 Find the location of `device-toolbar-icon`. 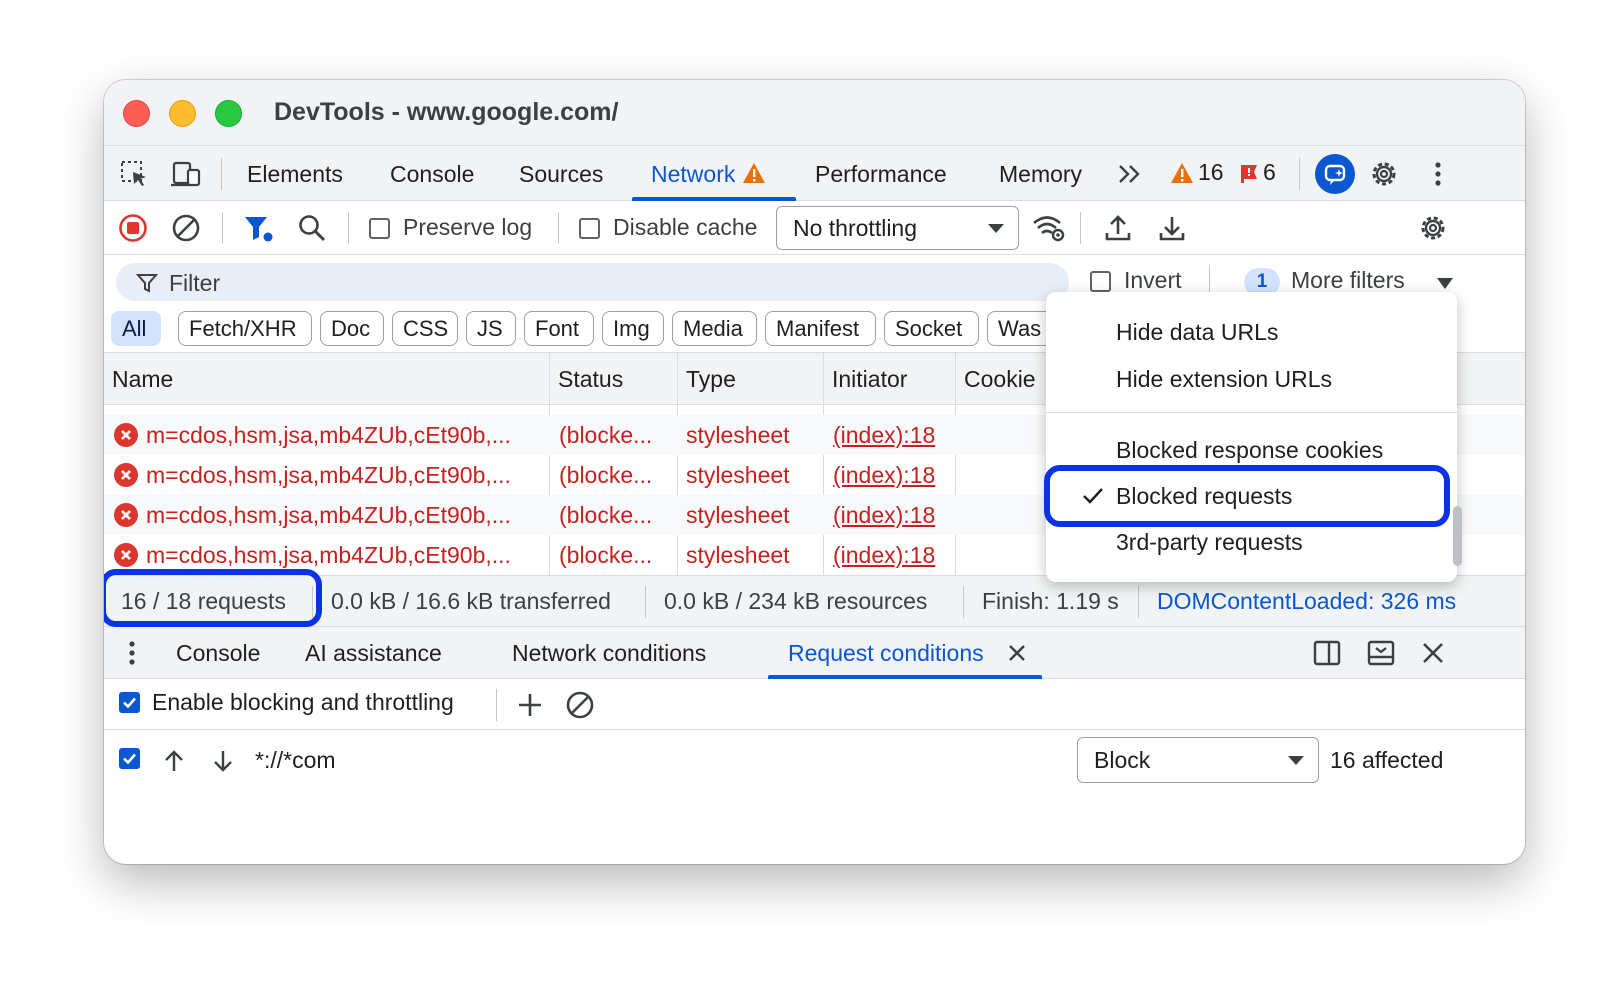

device-toolbar-icon is located at coordinates (186, 174).